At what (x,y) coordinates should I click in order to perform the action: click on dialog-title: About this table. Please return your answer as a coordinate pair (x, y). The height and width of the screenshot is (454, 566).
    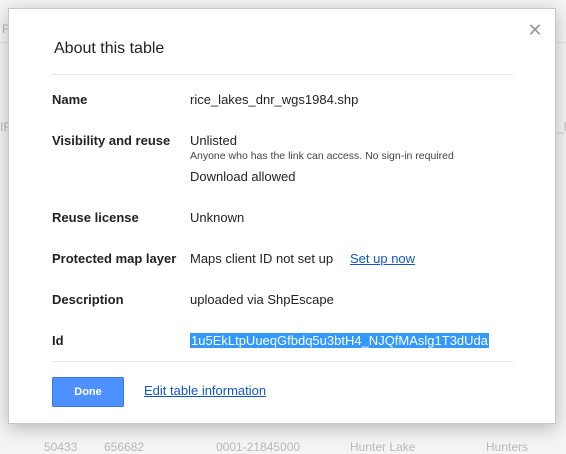
    Looking at the image, I should click on (109, 48).